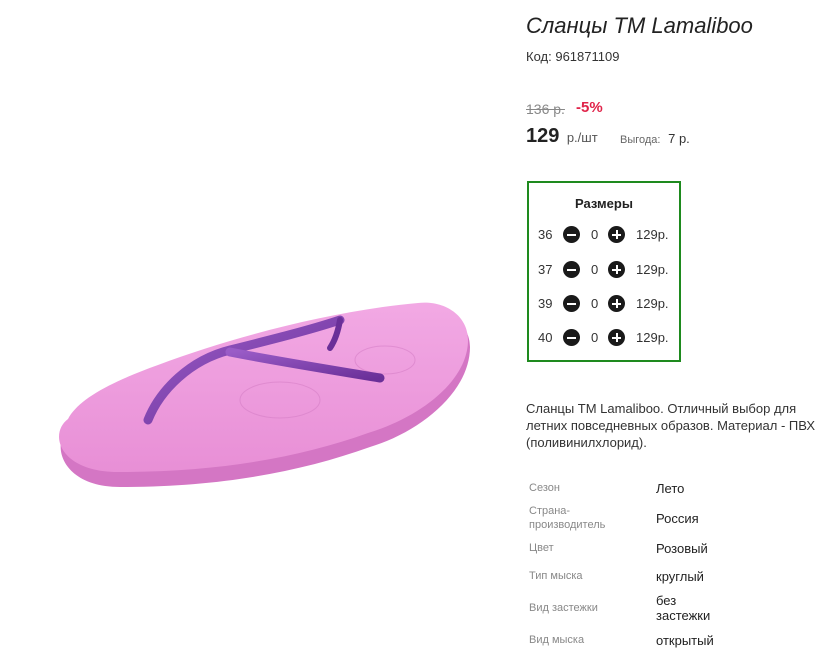  What do you see at coordinates (587, 56) in the screenshot?
I see `product-code-value: 961871109` at bounding box center [587, 56].